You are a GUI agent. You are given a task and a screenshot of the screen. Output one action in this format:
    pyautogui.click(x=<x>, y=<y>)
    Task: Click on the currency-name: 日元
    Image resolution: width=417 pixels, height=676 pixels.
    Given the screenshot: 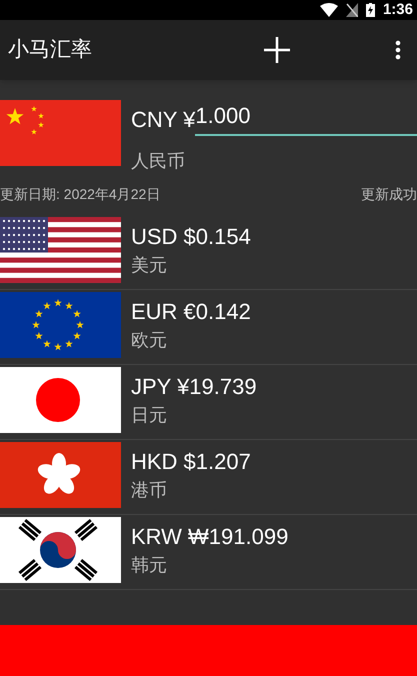 What is the action you would take?
    pyautogui.click(x=149, y=415)
    